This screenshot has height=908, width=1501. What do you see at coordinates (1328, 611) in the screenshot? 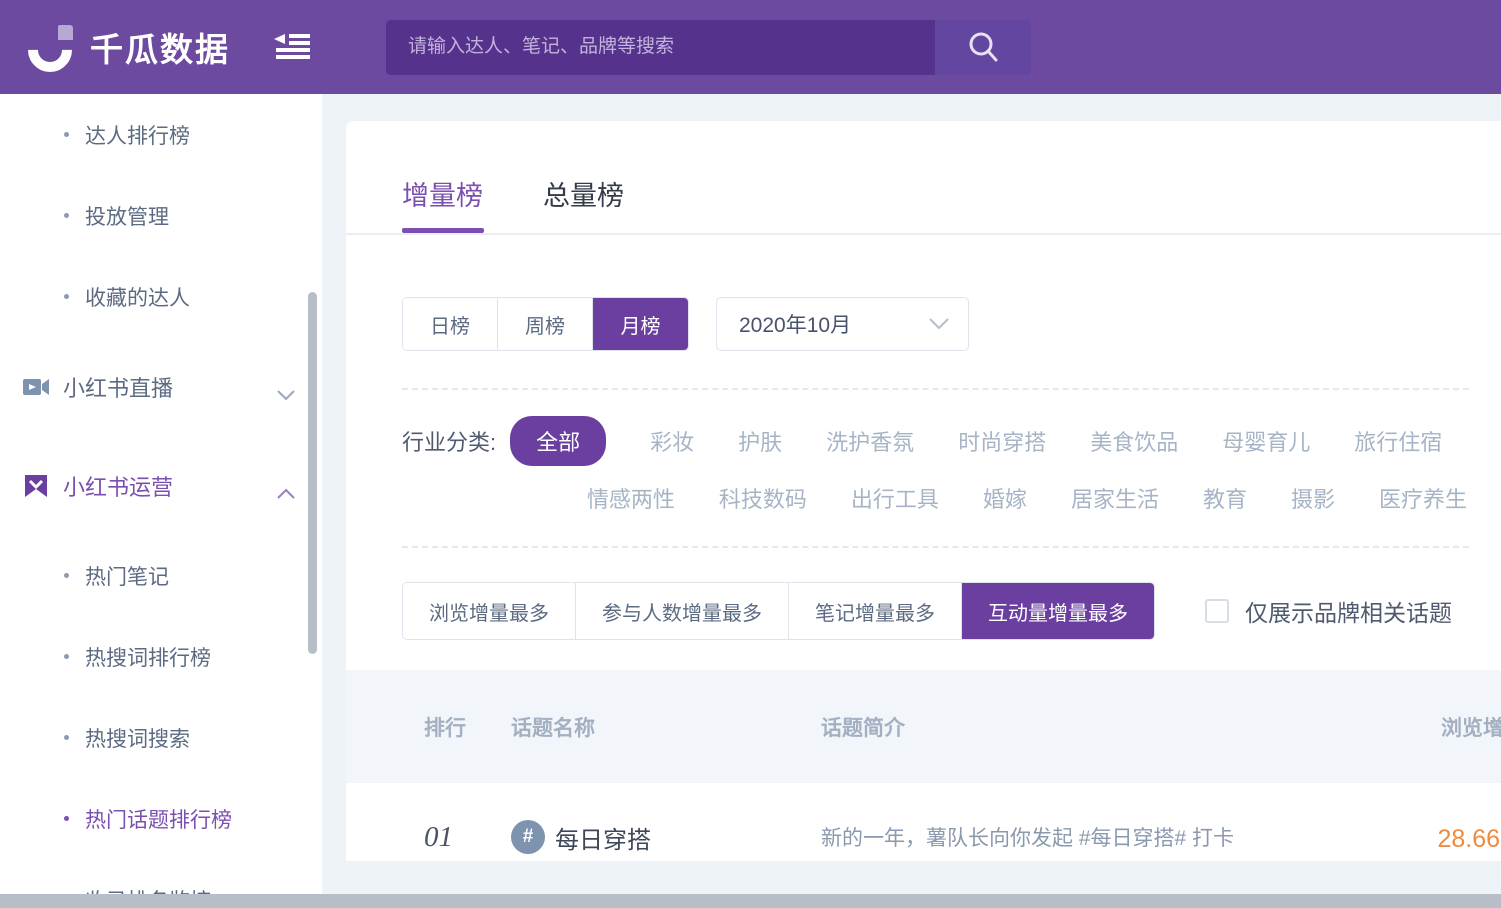
I see `brand-topics-checkbox-row: 仅展示品牌相关话题` at bounding box center [1328, 611].